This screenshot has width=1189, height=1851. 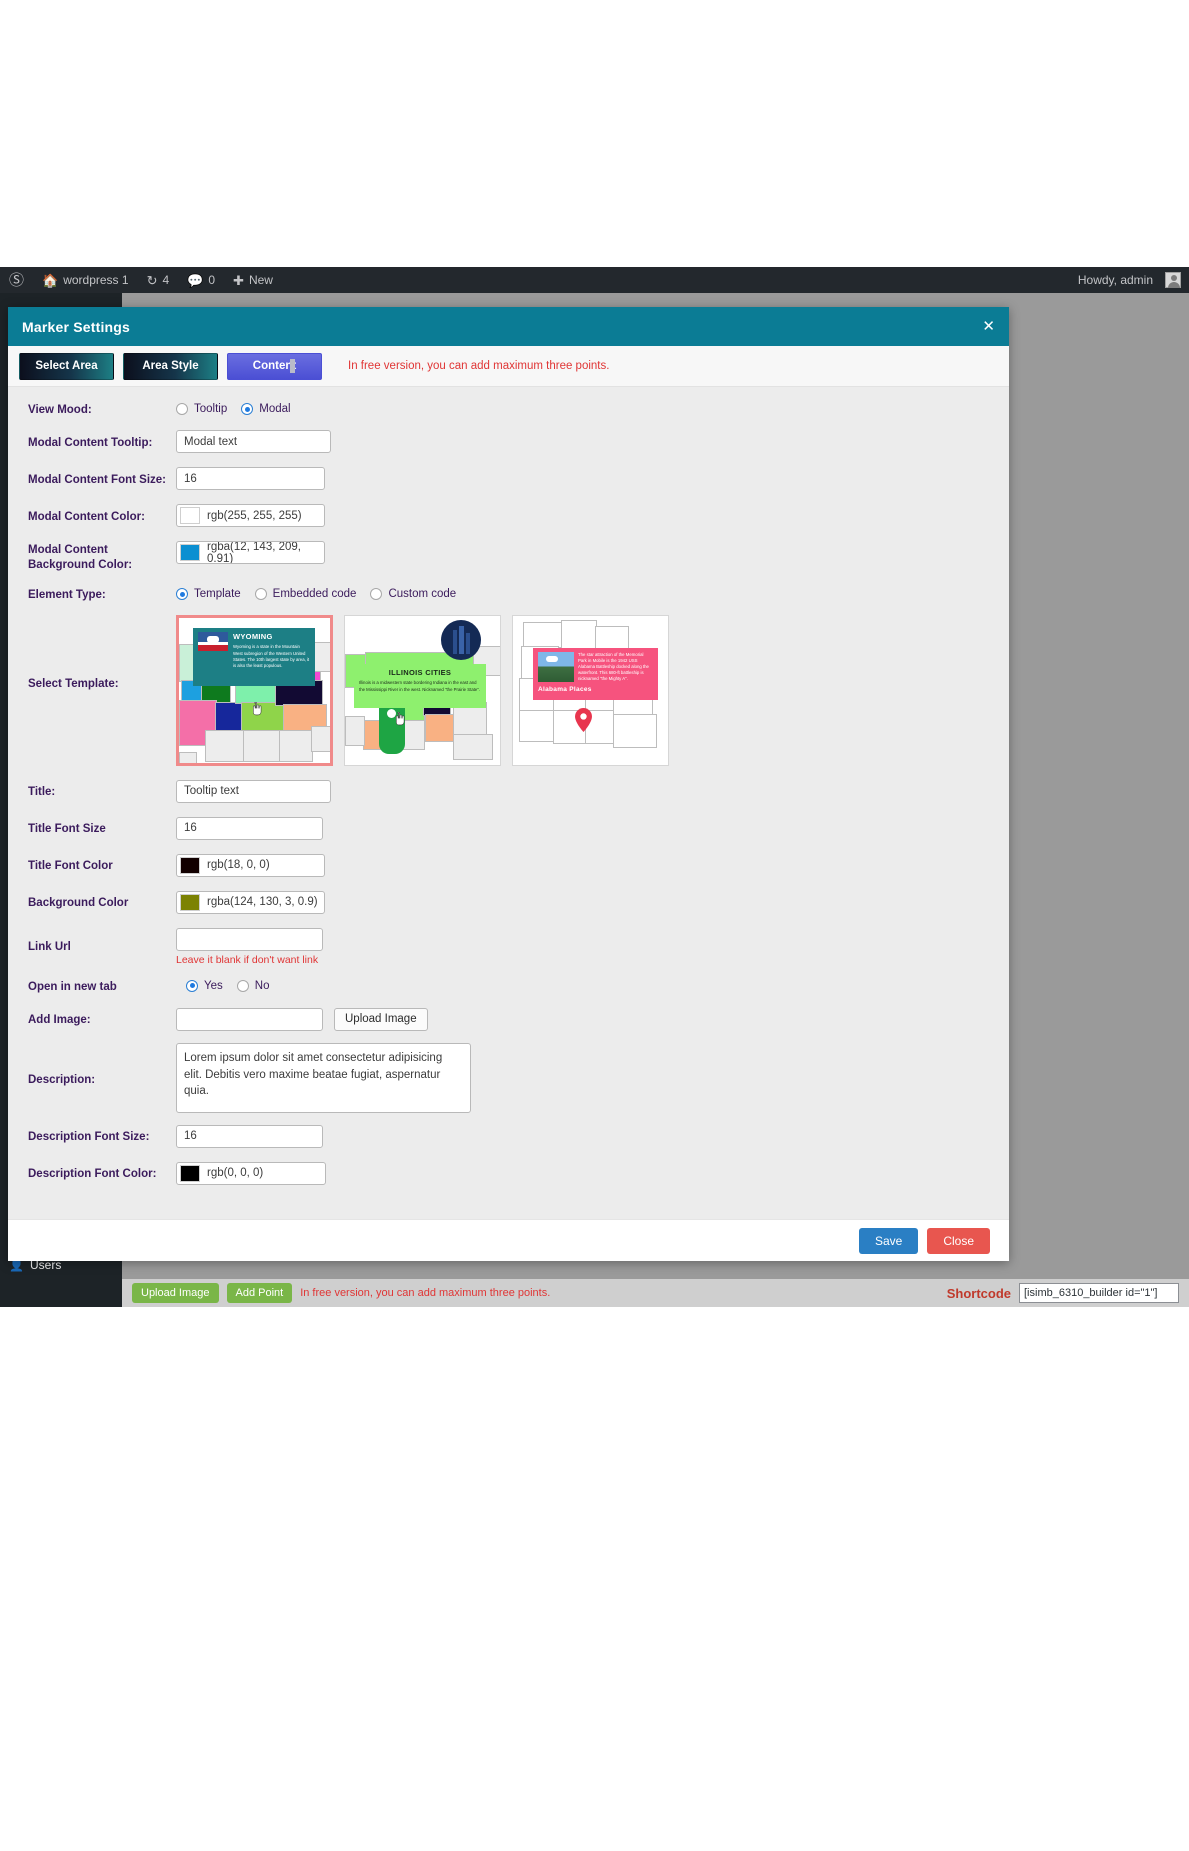 What do you see at coordinates (249, 939) in the screenshot?
I see `link-url-input` at bounding box center [249, 939].